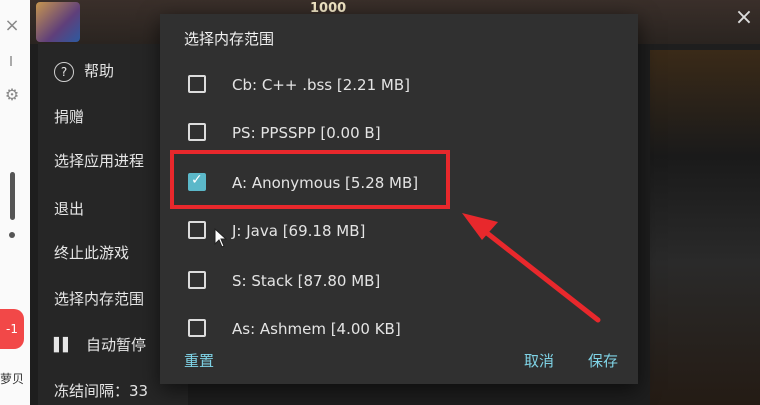  Describe the element at coordinates (531, 268) in the screenshot. I see `annotation-arrow-icon` at that location.